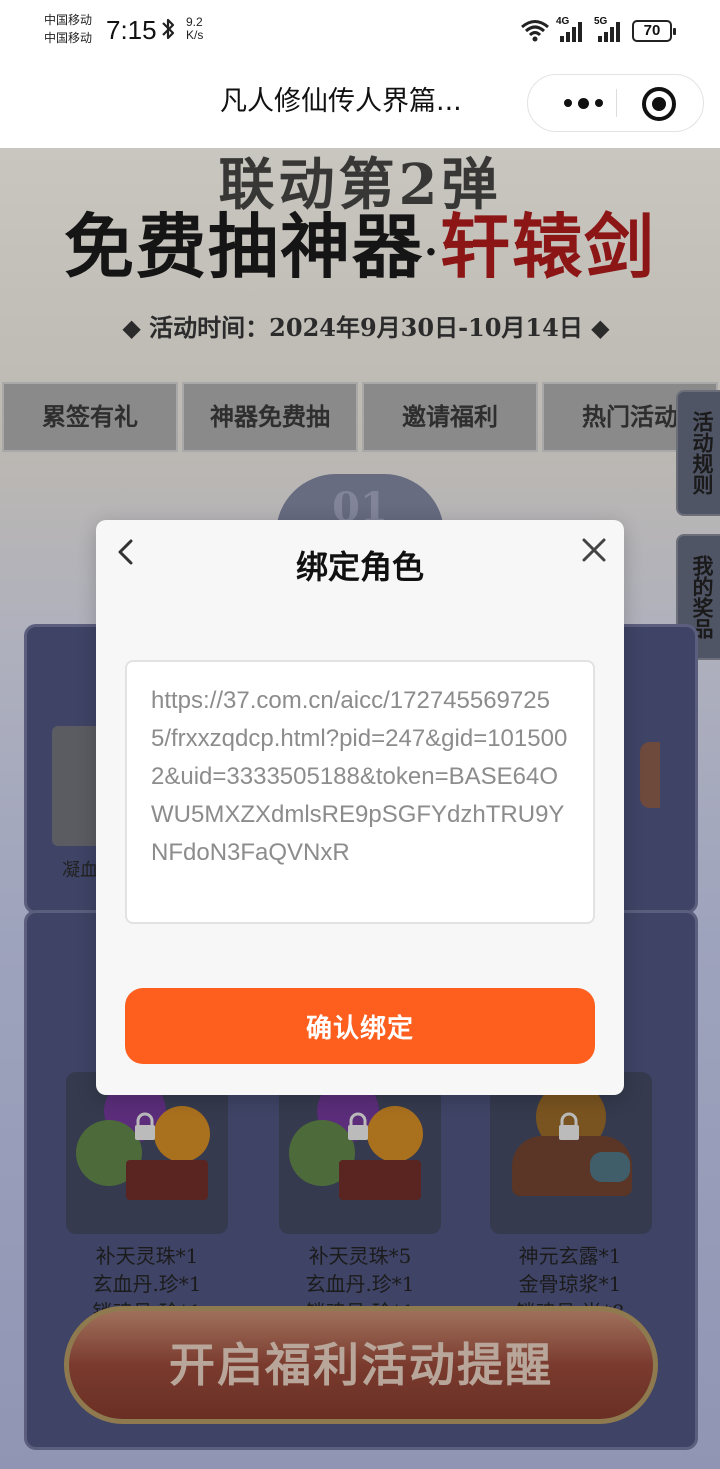  What do you see at coordinates (68, 20) in the screenshot?
I see `carrier-1: 中国移动` at bounding box center [68, 20].